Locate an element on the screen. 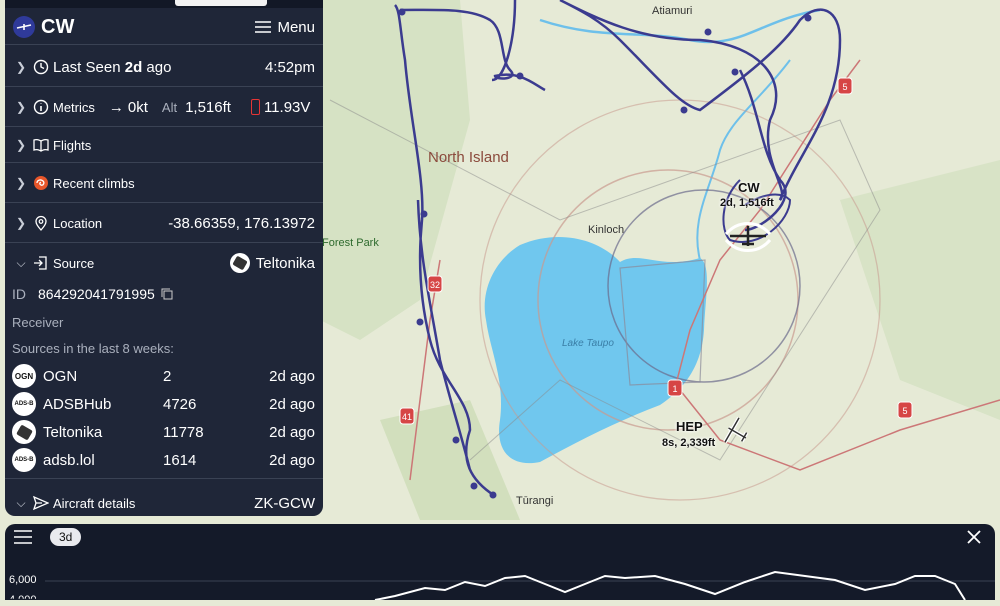  speed-value: 0kt is located at coordinates (137, 107).